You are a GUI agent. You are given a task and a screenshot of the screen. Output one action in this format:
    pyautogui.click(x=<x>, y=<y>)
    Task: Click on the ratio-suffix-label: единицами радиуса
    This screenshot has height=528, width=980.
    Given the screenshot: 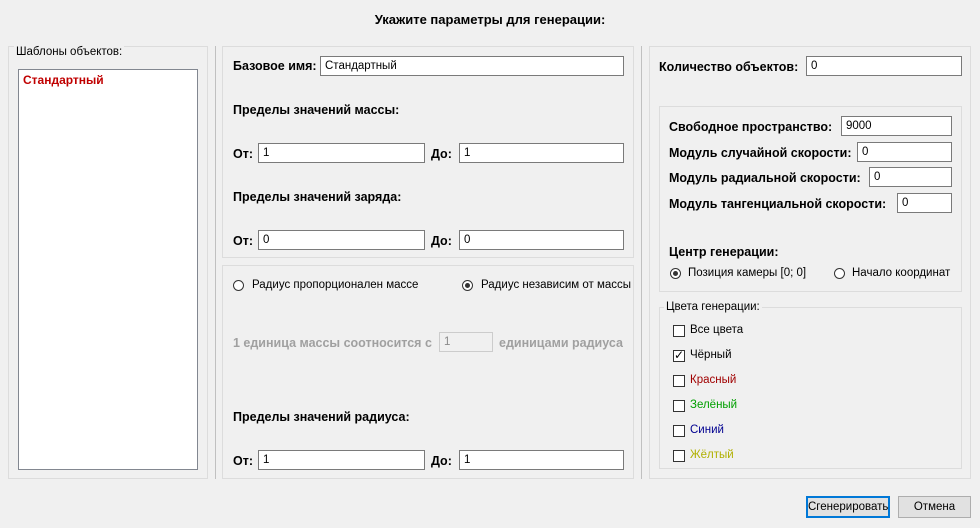 What is the action you would take?
    pyautogui.click(x=561, y=343)
    